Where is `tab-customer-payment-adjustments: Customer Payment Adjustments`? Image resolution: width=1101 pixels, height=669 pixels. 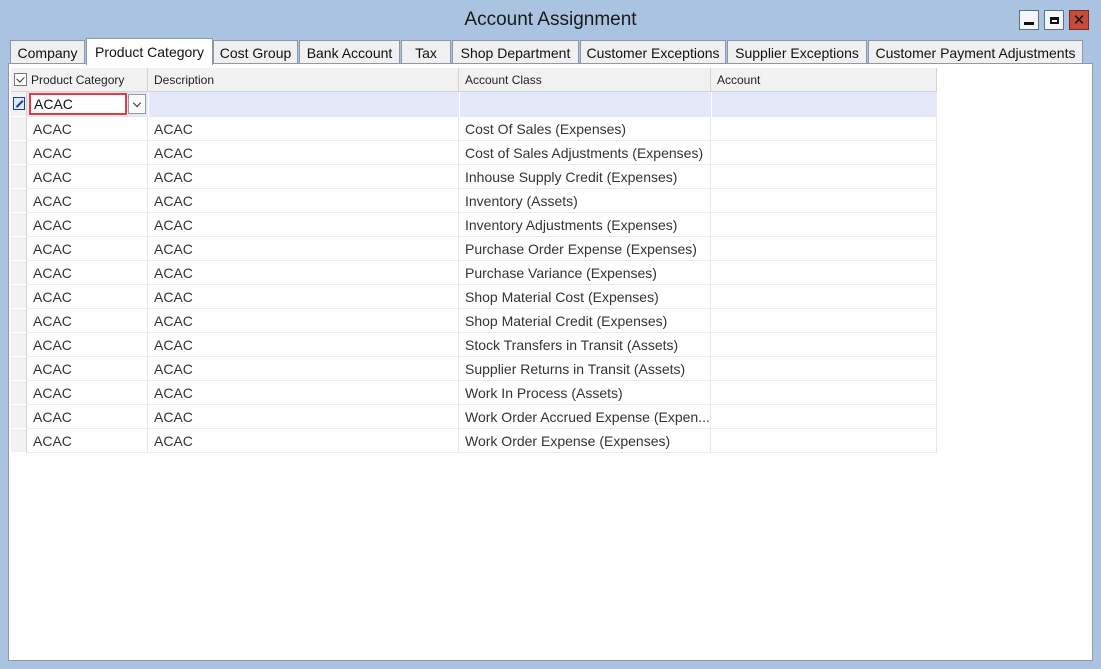
tab-customer-payment-adjustments: Customer Payment Adjustments is located at coordinates (975, 52).